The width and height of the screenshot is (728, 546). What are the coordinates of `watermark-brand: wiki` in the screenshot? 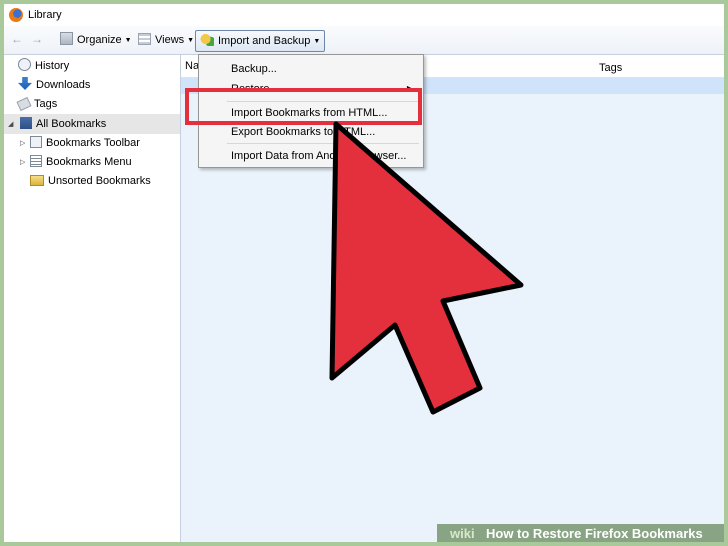 It's located at (462, 533).